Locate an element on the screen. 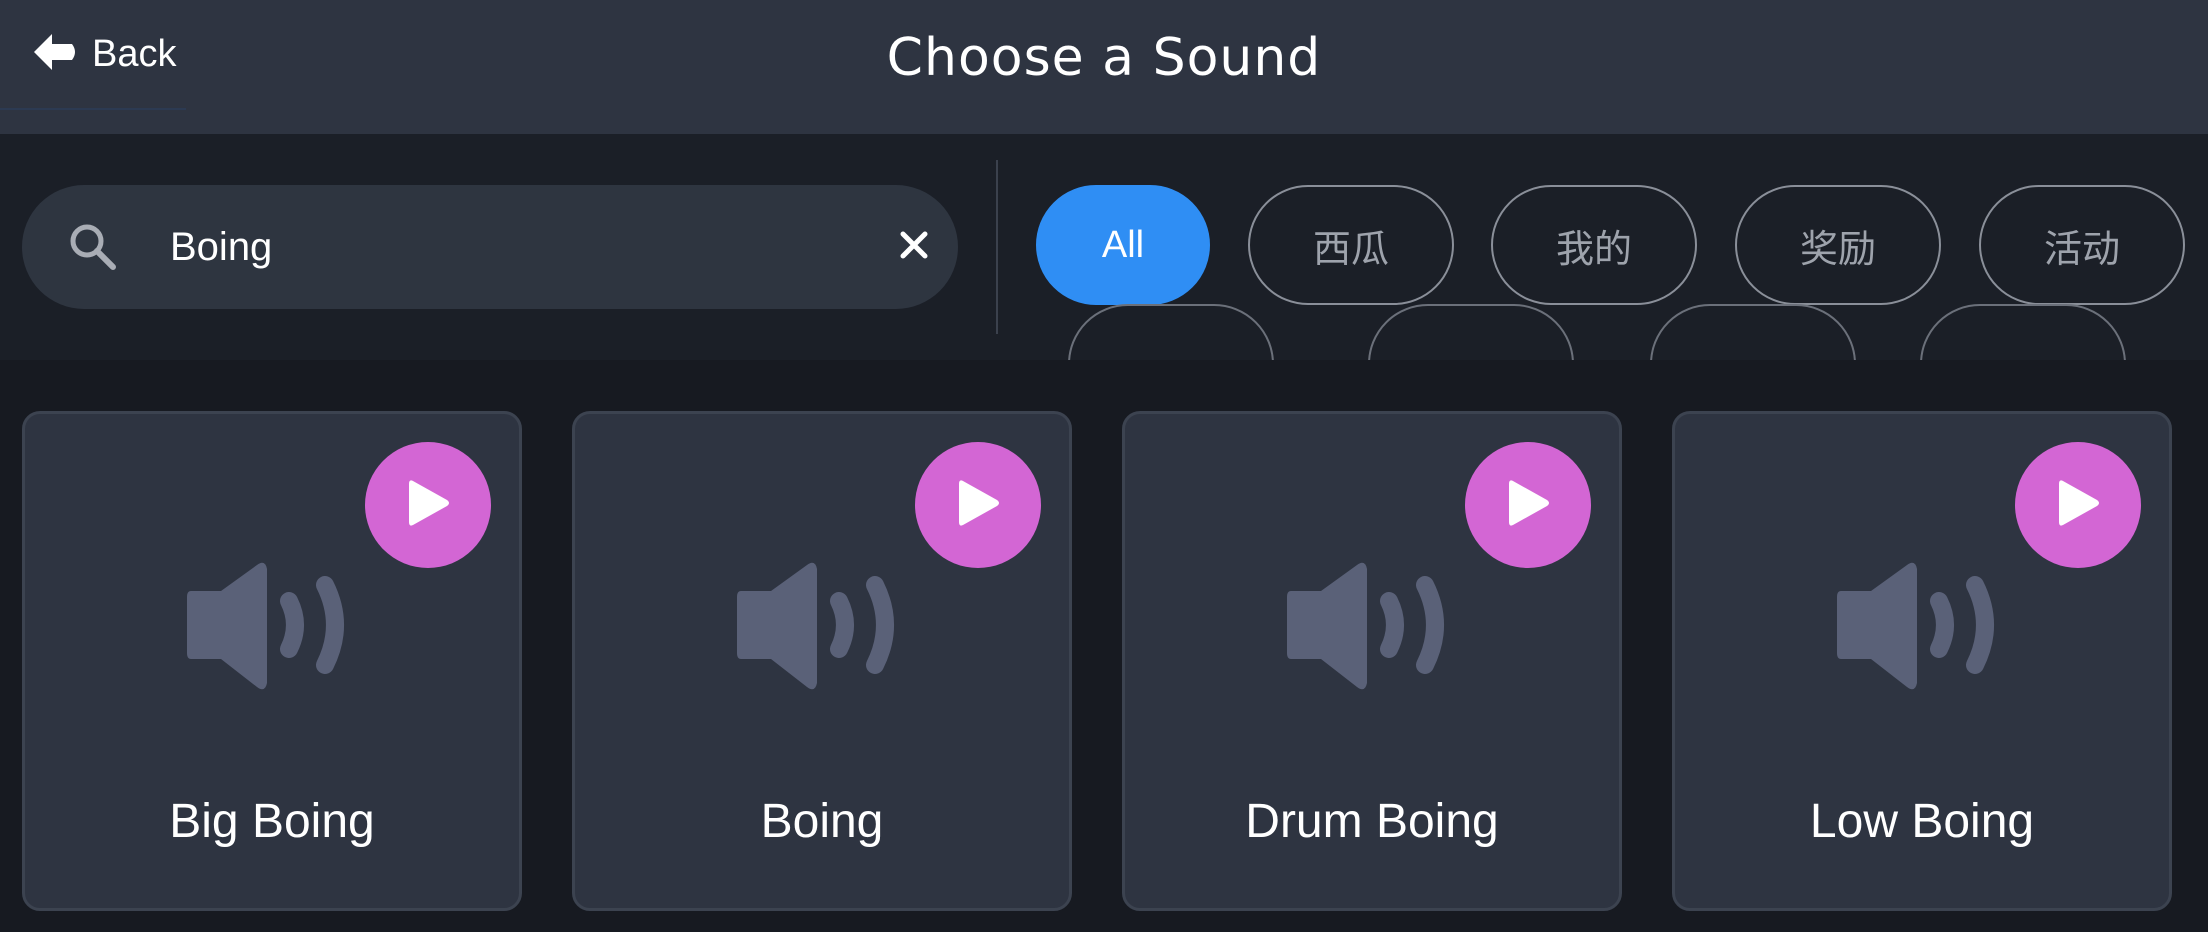 The width and height of the screenshot is (2208, 932). close-icon is located at coordinates (914, 247).